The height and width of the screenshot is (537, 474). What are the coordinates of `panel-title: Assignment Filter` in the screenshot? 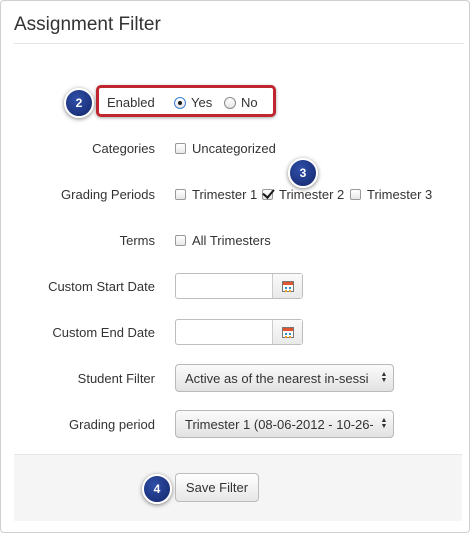 It's located at (87, 24).